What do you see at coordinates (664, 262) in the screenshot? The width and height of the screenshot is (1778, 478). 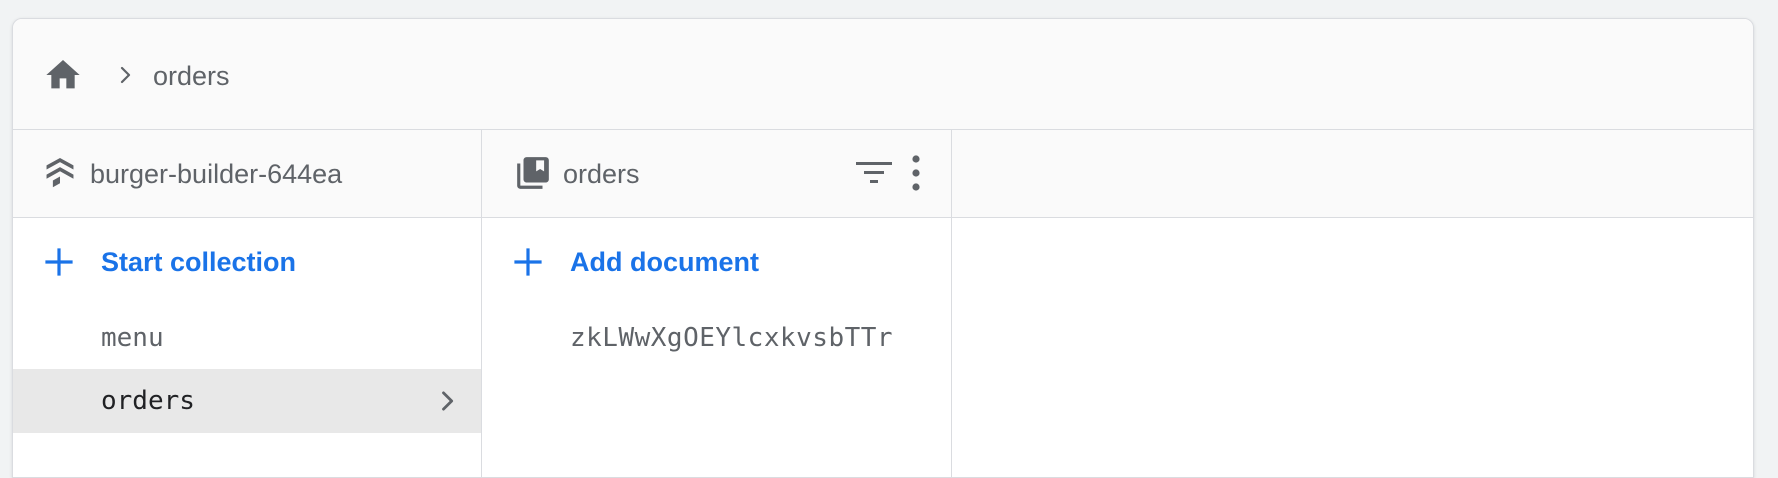 I see `add-document-label: Add document` at bounding box center [664, 262].